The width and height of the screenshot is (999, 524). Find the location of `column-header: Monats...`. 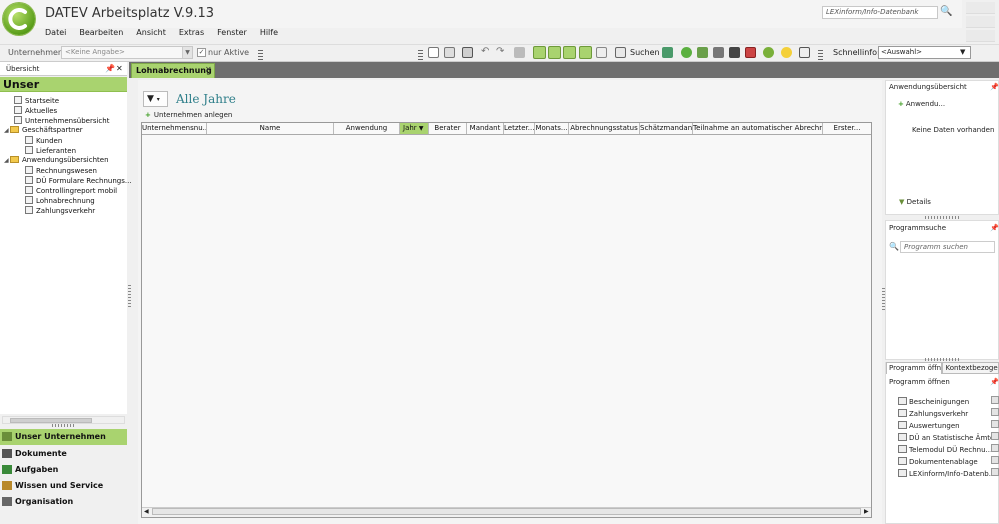

column-header: Monats... is located at coordinates (552, 128).